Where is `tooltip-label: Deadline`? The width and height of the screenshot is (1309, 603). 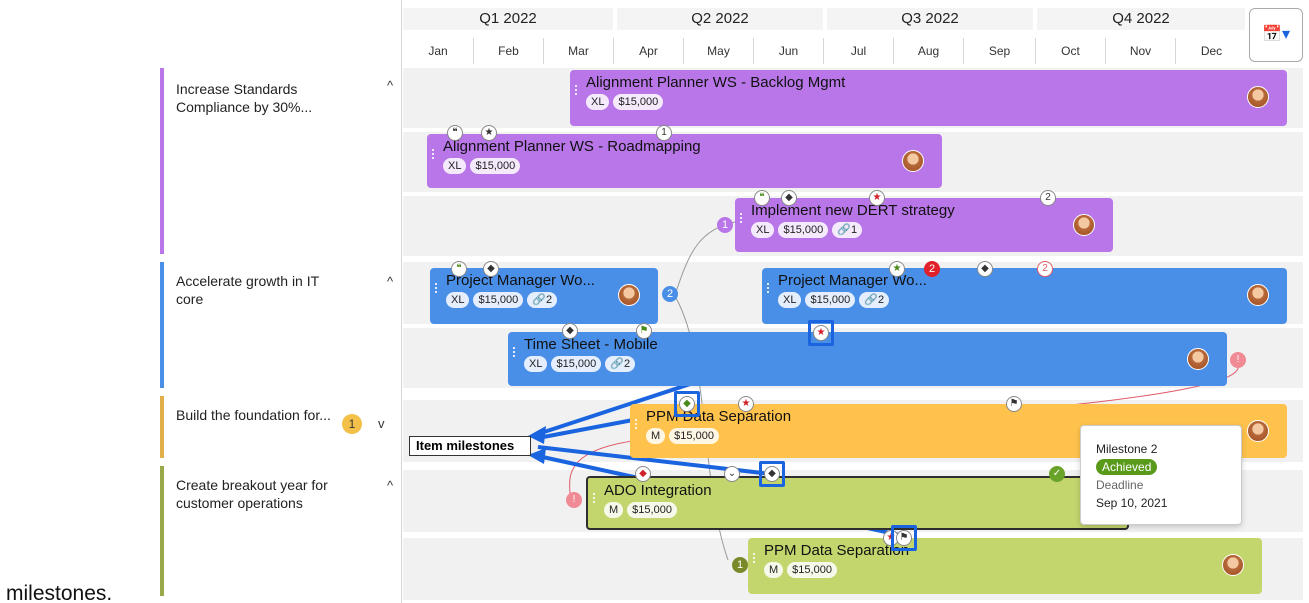
tooltip-label: Deadline is located at coordinates (1120, 485).